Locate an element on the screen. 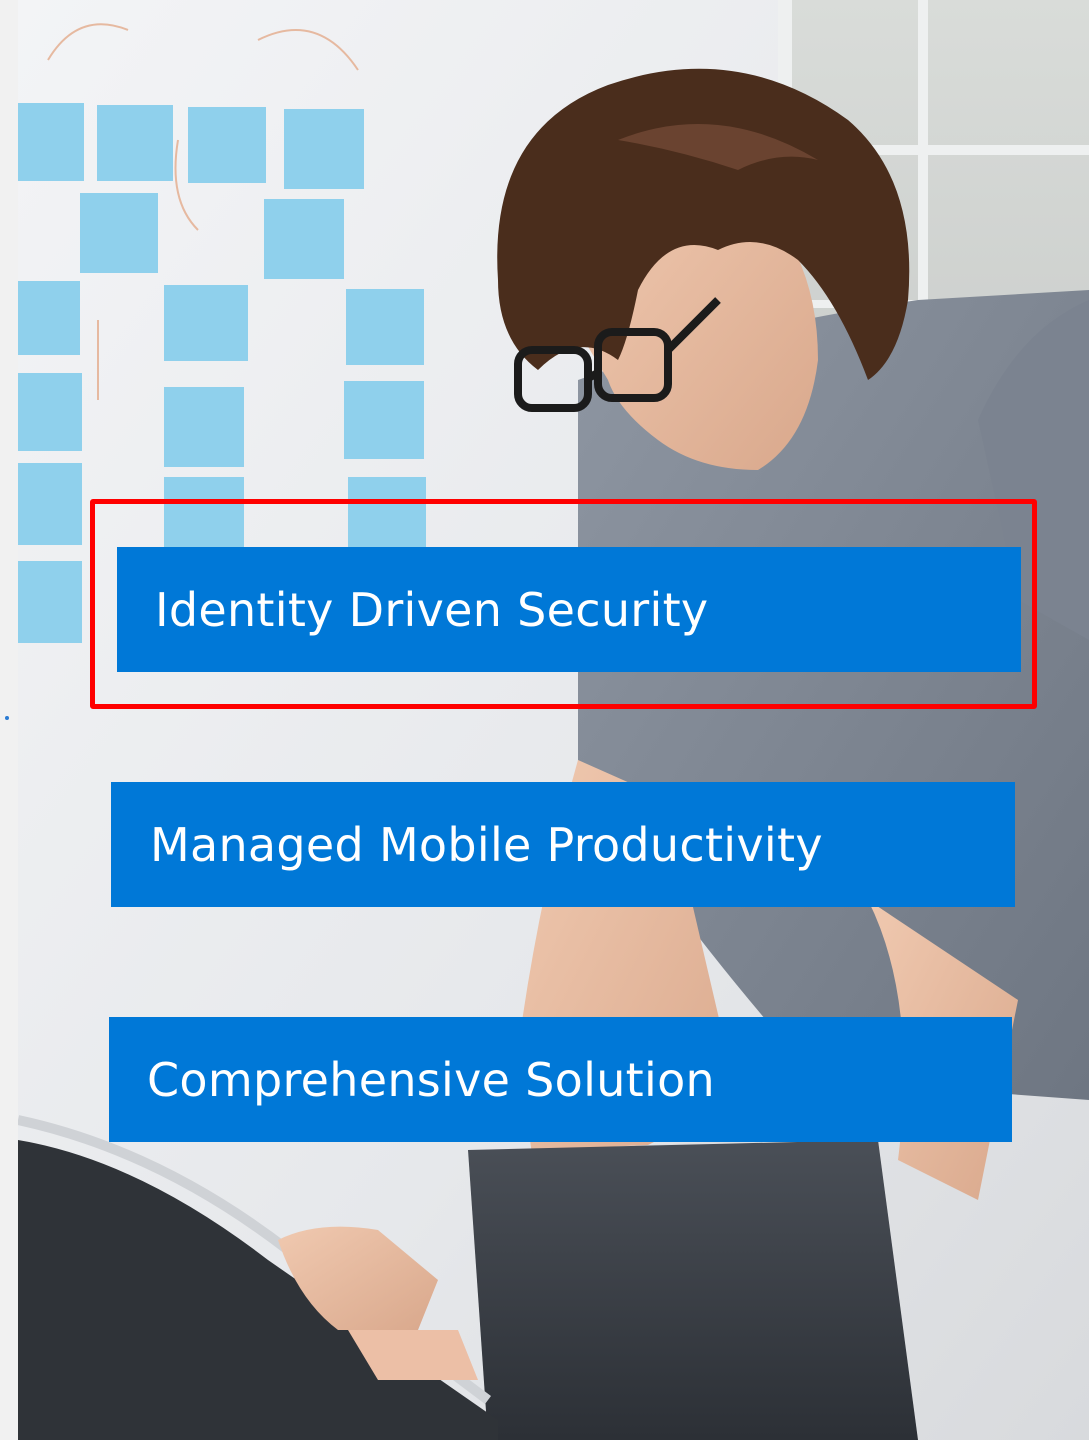  bullet-dot-icon is located at coordinates (7, 718).